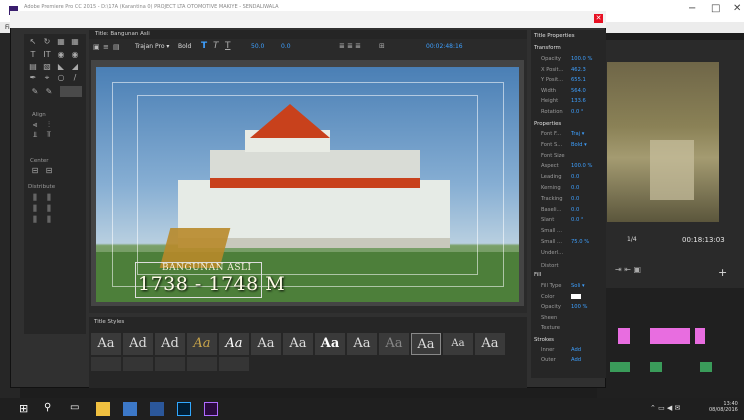 Image resolution: width=744 pixels, height=420 pixels. I want to click on line-tool-icon: /, so click(75, 77).